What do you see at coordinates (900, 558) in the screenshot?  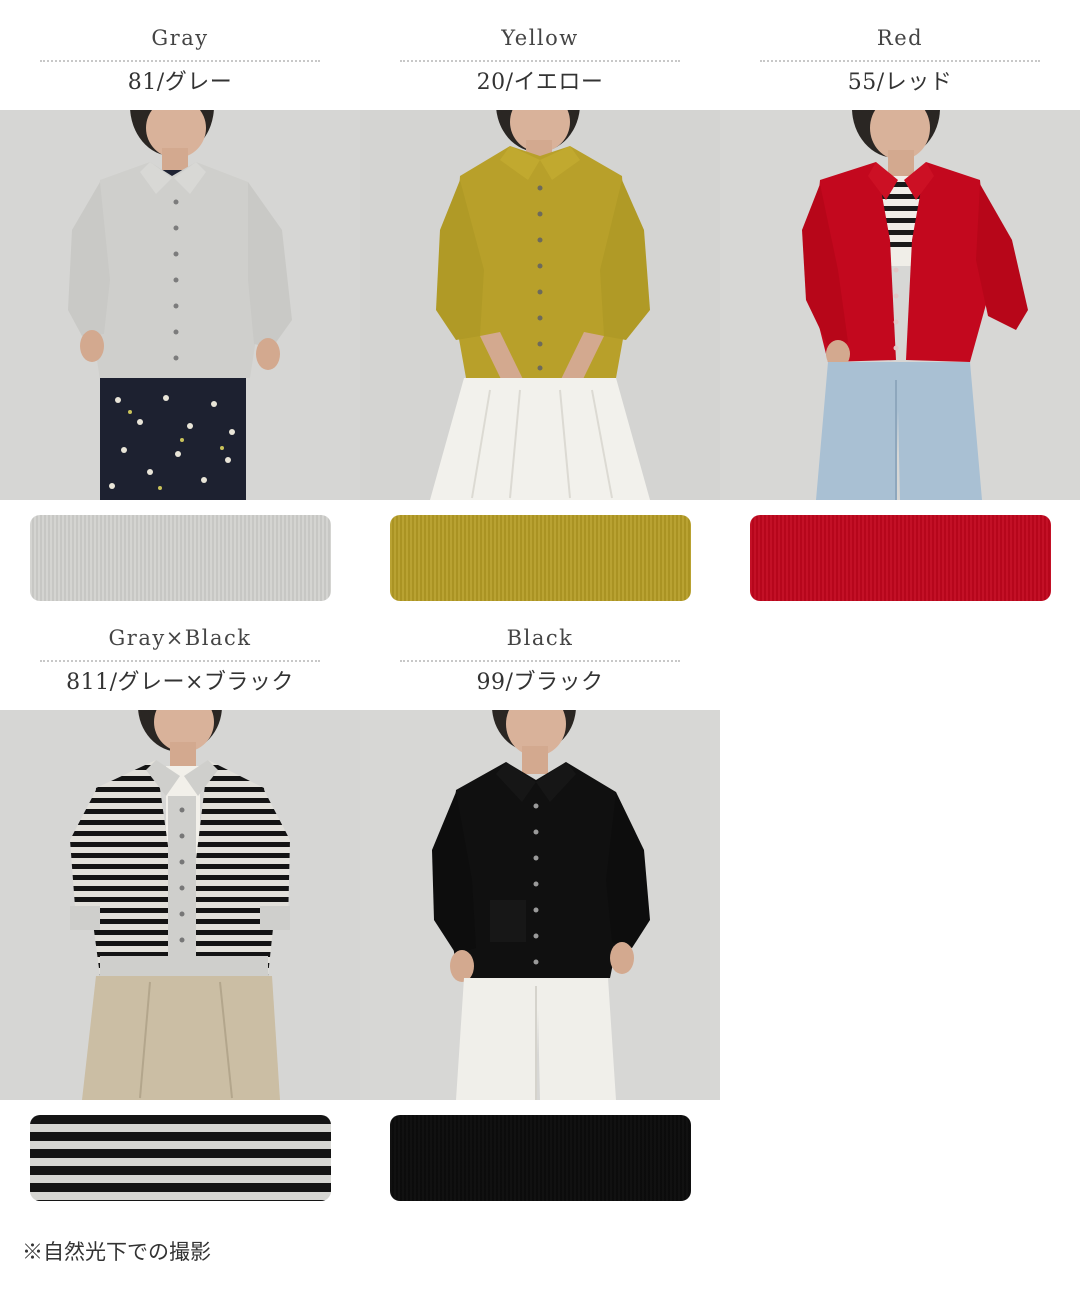 I see `fabric-swatch-red` at bounding box center [900, 558].